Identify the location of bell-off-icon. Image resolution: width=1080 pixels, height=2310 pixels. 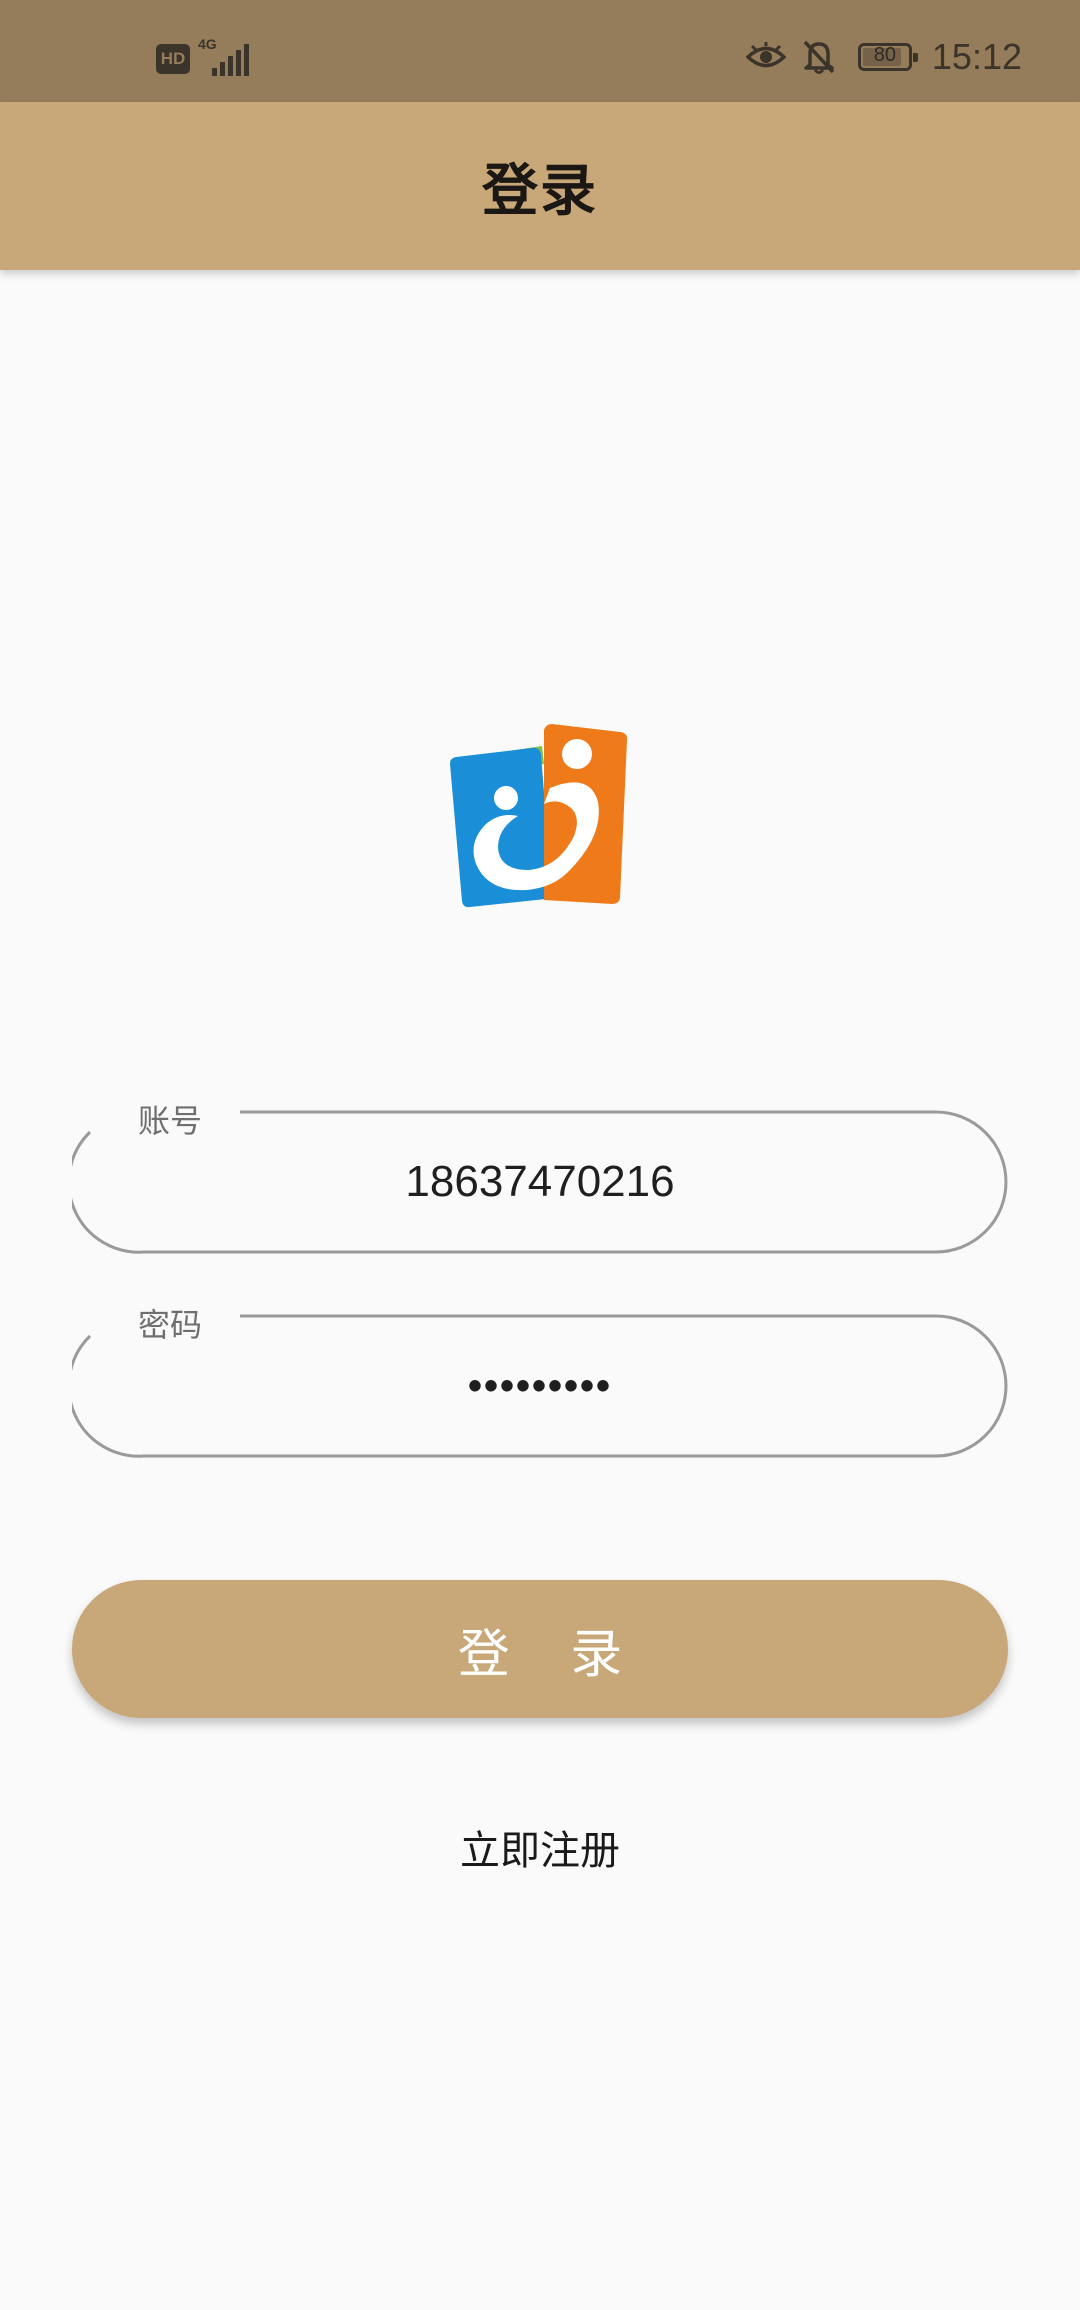
(819, 57).